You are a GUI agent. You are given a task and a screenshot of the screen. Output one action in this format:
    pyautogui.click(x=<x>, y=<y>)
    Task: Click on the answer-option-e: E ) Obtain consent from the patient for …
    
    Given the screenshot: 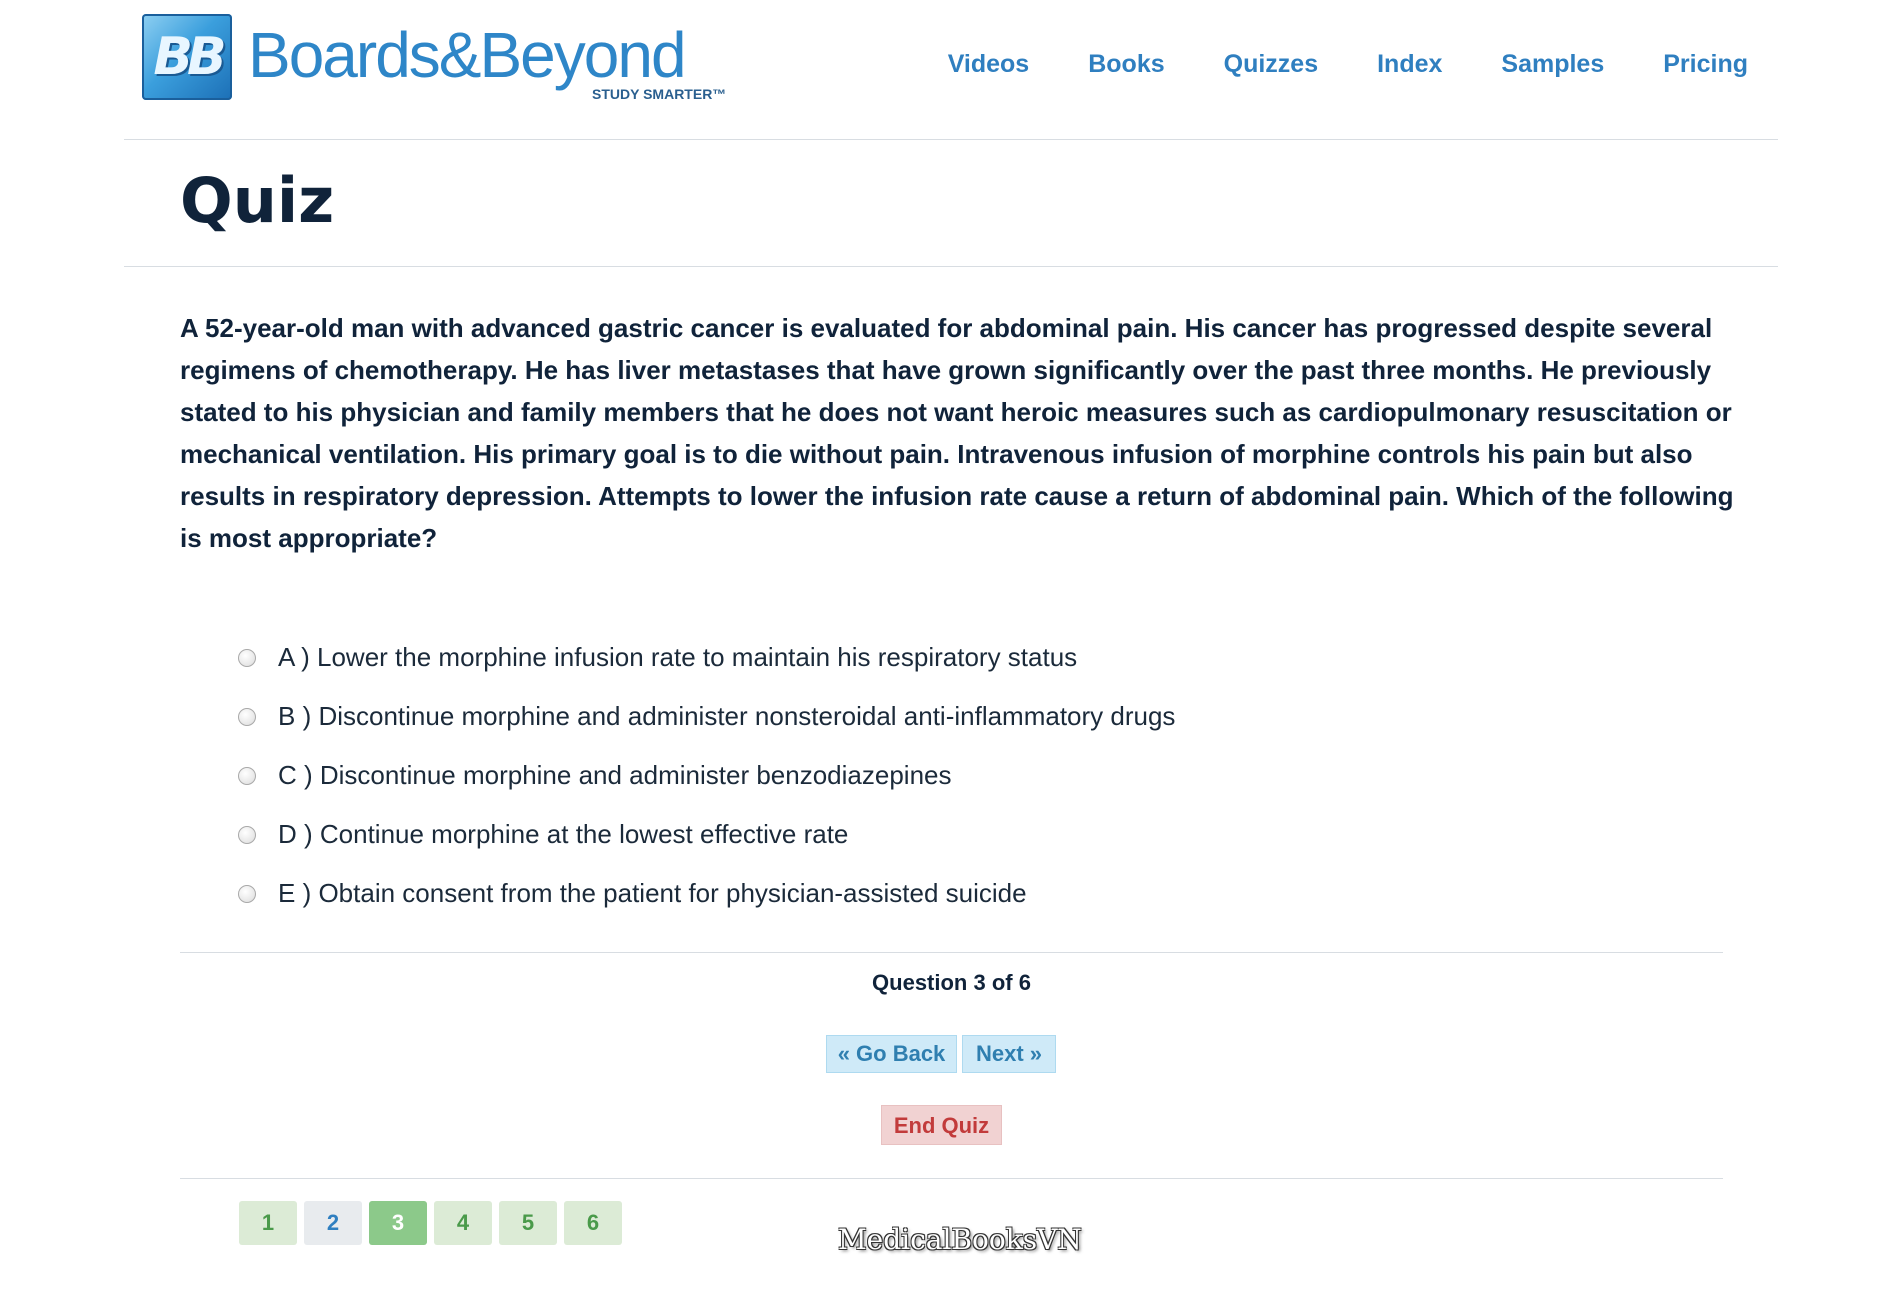 What is the action you would take?
    pyautogui.click(x=706, y=893)
    